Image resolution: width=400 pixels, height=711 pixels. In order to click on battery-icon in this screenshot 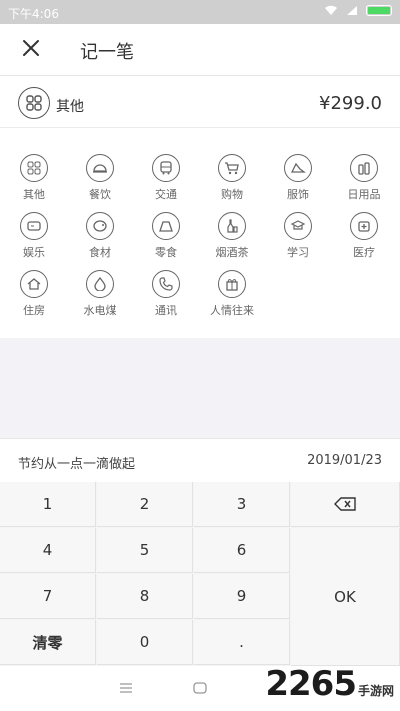, I will do `click(379, 10)`.